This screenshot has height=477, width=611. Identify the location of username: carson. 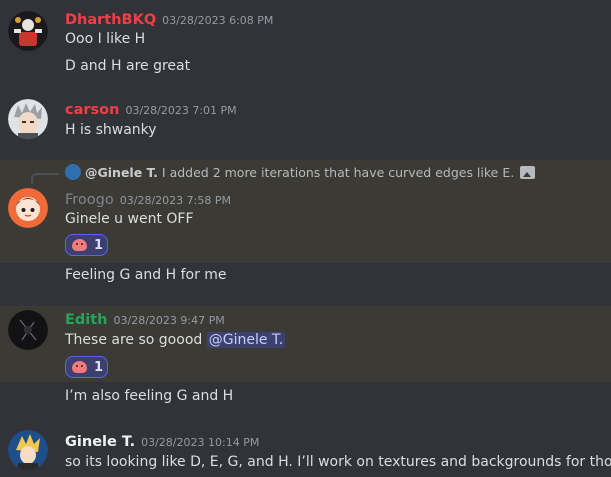
(92, 110).